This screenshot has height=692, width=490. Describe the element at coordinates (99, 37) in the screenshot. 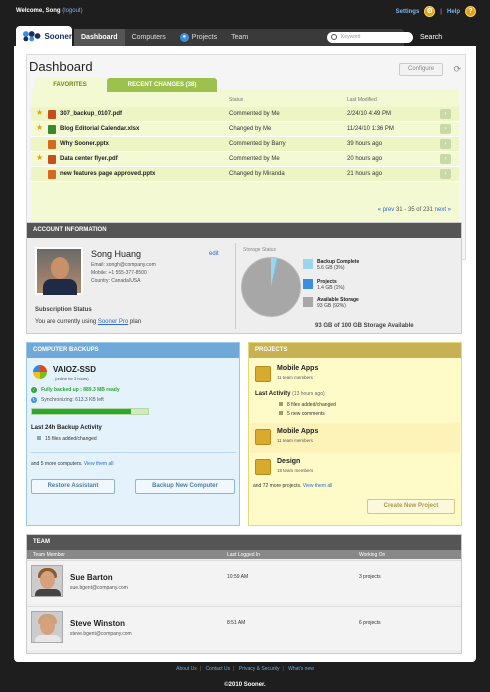

I see `tab-dashboard: Dashboard` at that location.